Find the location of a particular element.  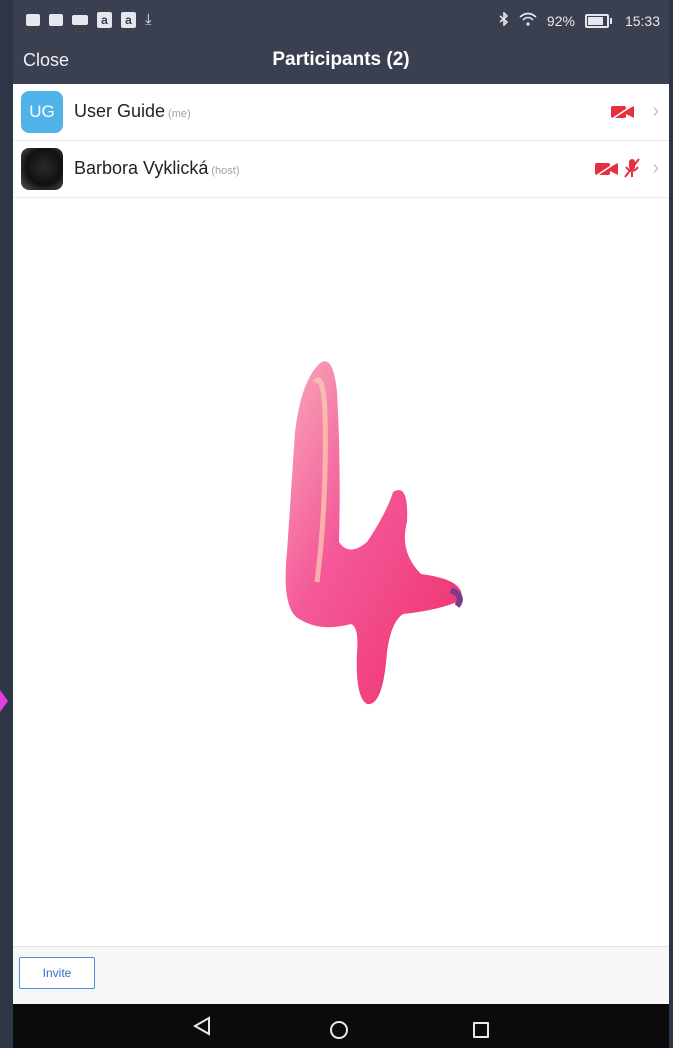

notification-icon is located at coordinates (33, 20).